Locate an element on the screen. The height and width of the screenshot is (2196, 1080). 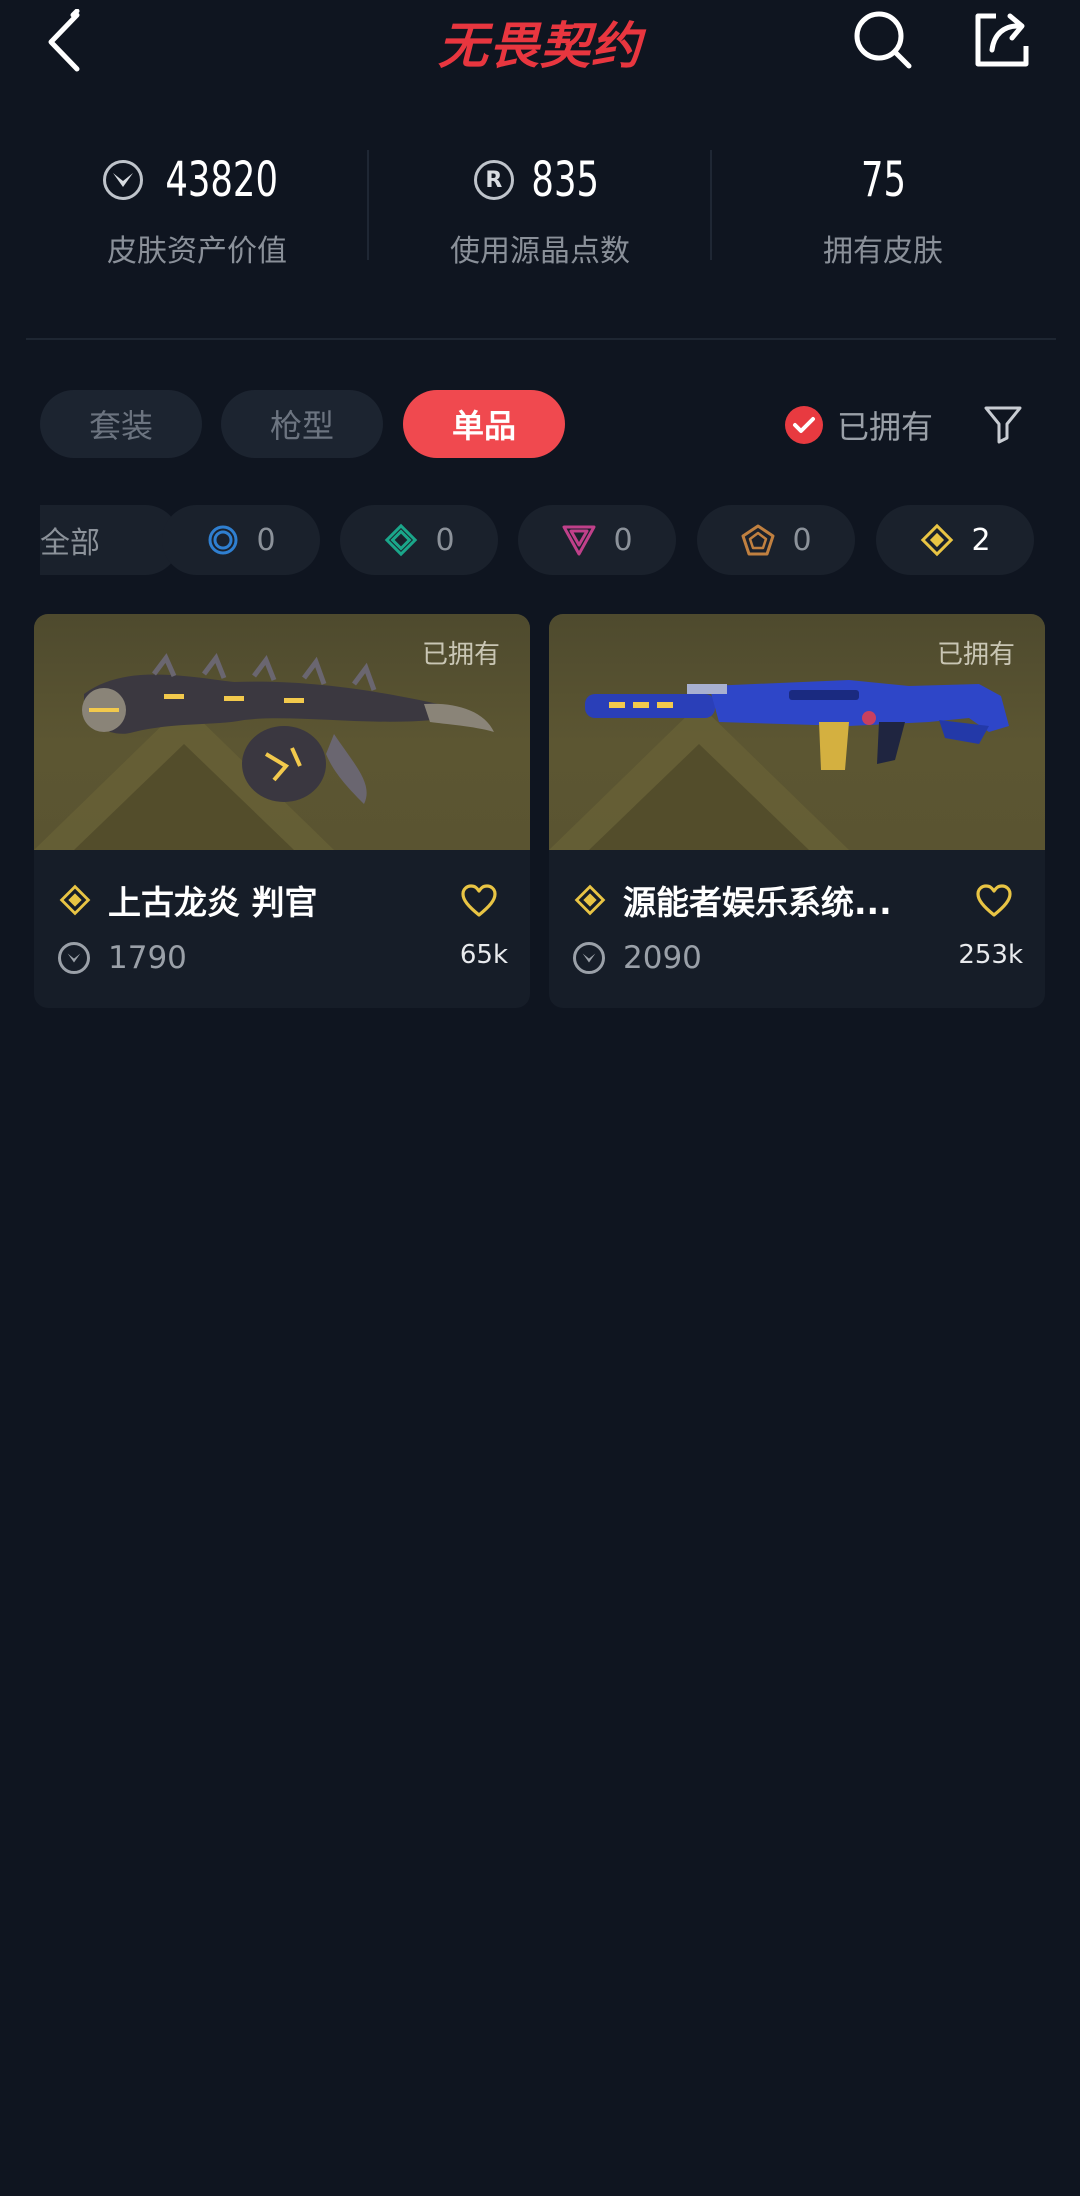
search-button is located at coordinates (883, 40).